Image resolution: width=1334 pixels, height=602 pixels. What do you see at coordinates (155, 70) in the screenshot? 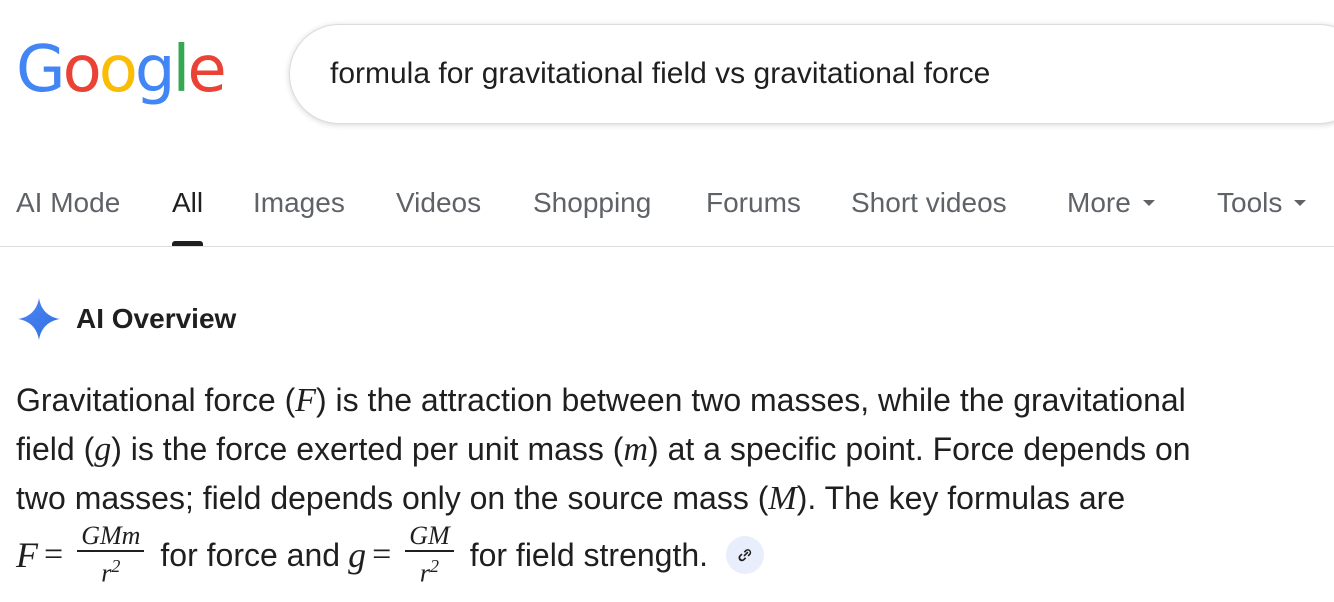
I see `logo-letter: g` at bounding box center [155, 70].